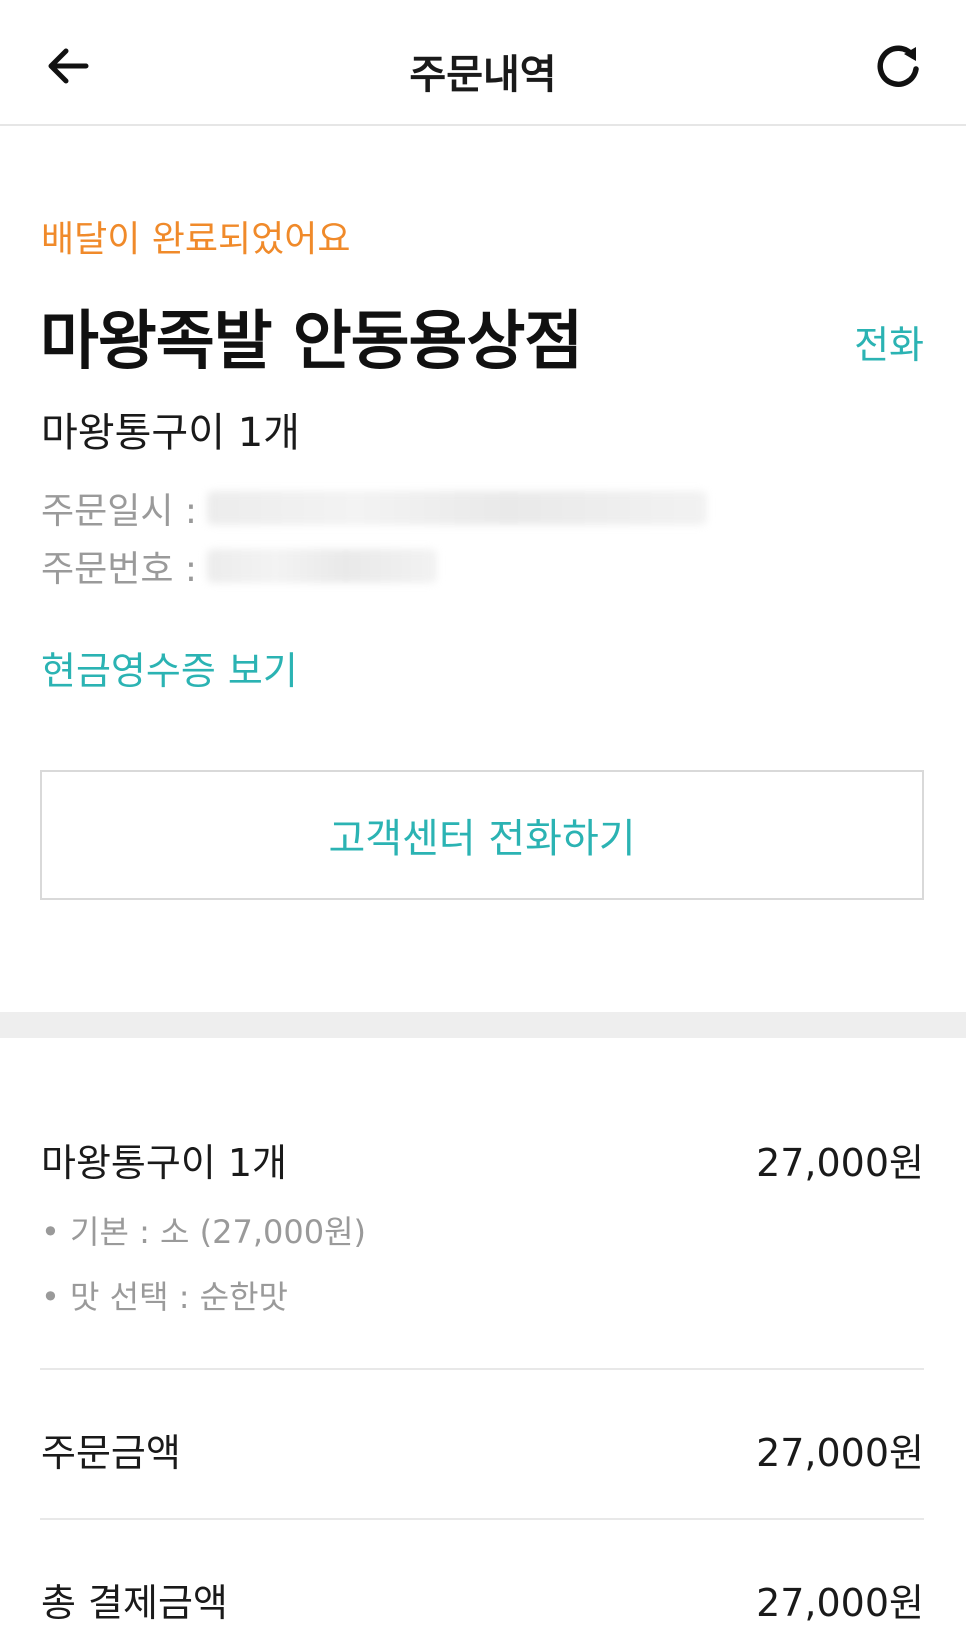  I want to click on refresh-button, so click(898, 66).